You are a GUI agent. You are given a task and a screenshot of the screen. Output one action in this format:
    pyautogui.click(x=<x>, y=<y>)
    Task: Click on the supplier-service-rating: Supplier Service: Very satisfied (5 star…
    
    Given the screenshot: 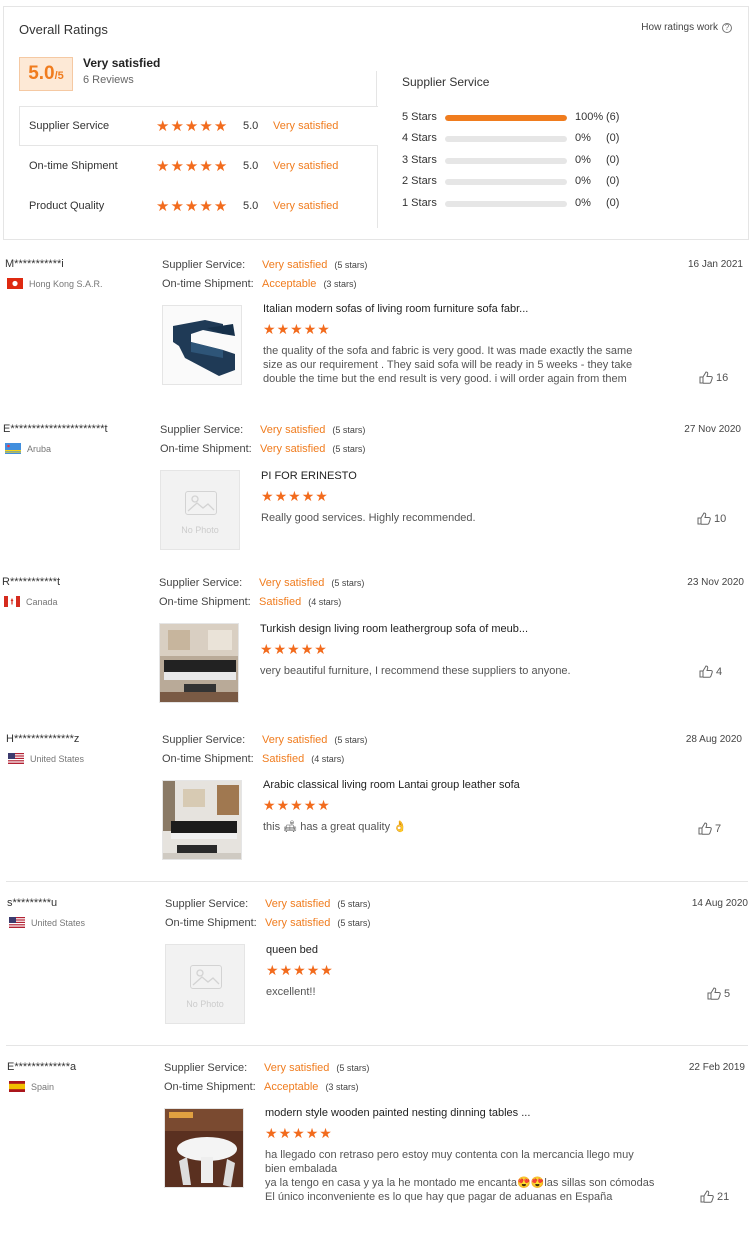 What is the action you would take?
    pyautogui.click(x=266, y=1068)
    